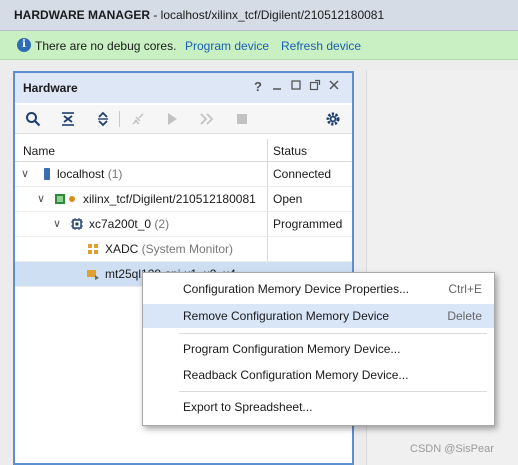 This screenshot has height=465, width=518. What do you see at coordinates (183, 150) in the screenshot?
I see `tree-header: Name Status` at bounding box center [183, 150].